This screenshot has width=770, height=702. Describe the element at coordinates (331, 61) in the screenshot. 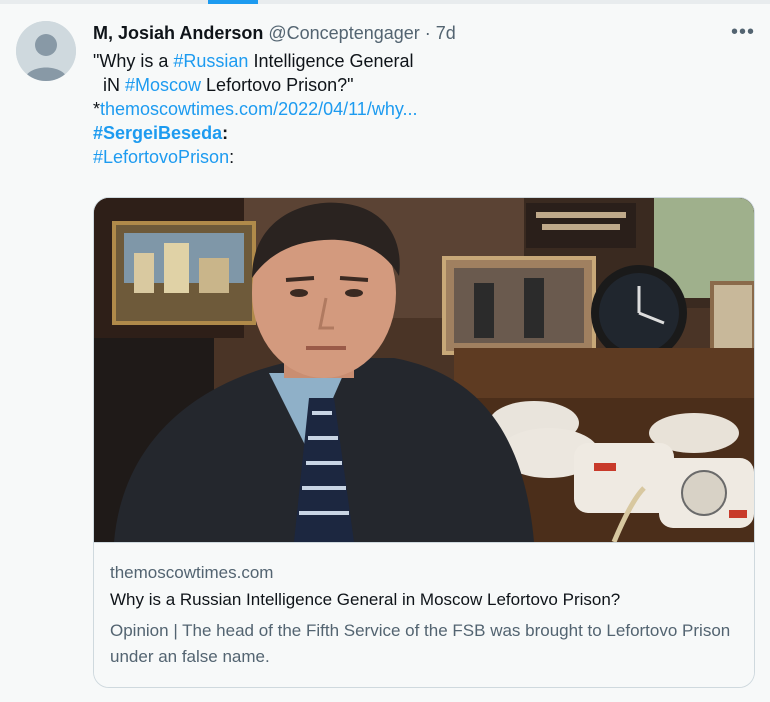

I see `text-segment: Intelligence General` at that location.